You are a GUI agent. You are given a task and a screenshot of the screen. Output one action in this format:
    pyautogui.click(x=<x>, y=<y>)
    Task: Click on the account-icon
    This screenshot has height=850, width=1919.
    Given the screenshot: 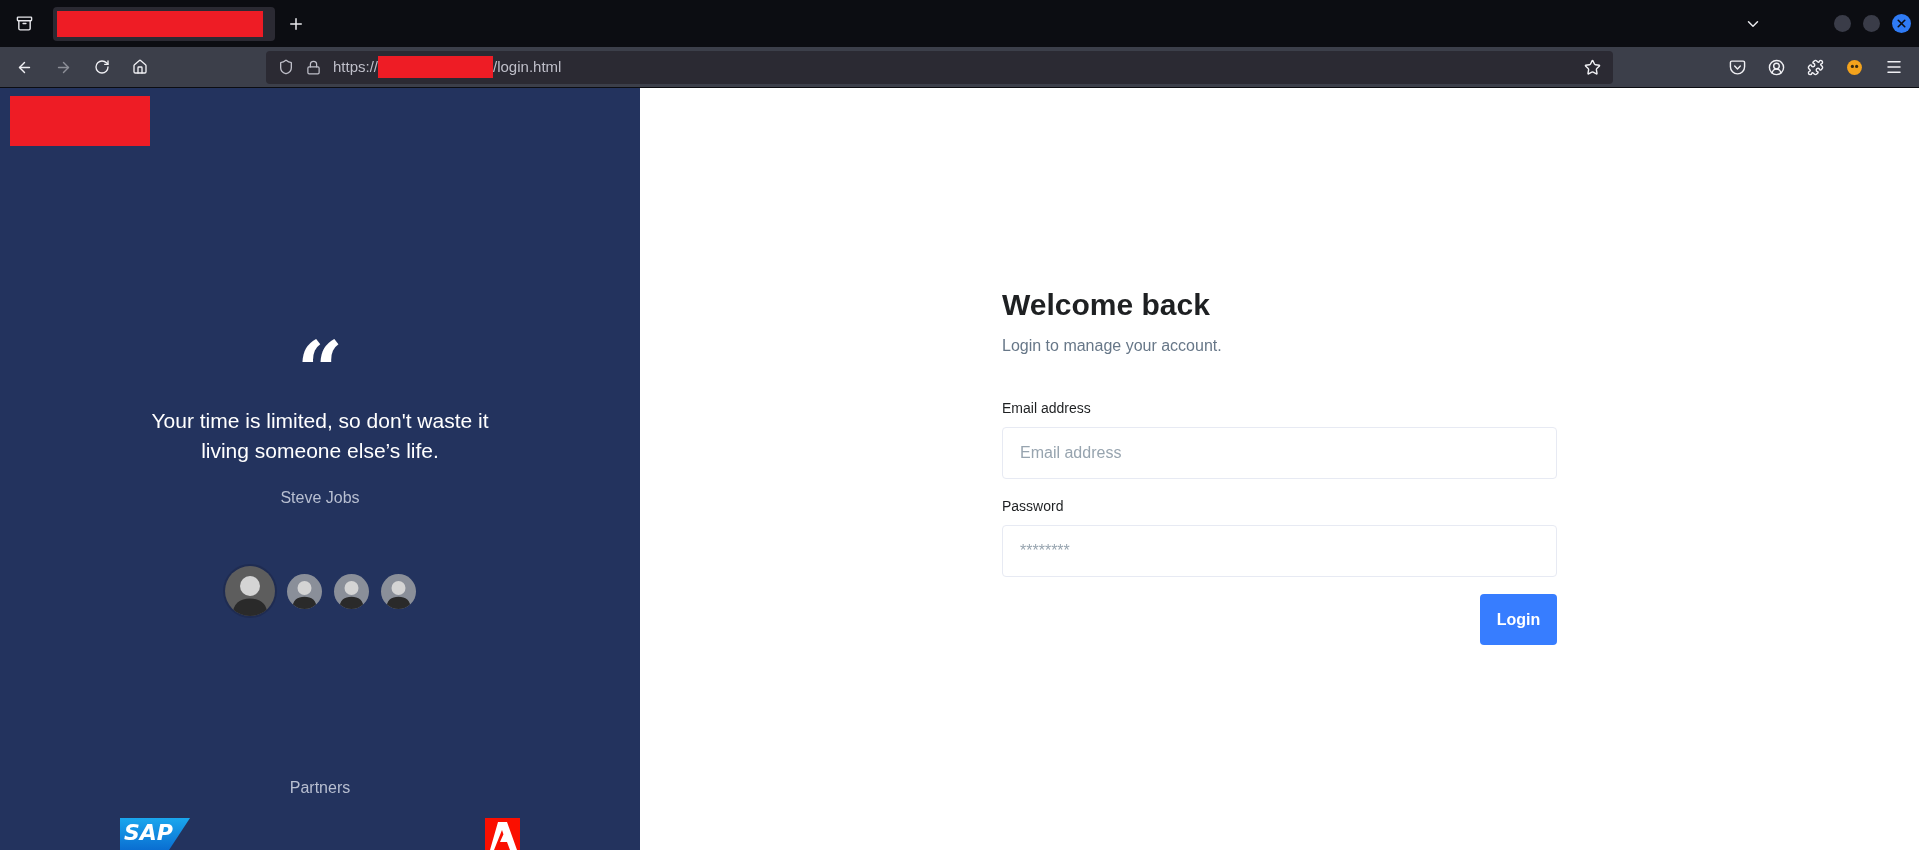 What is the action you would take?
    pyautogui.click(x=1776, y=67)
    